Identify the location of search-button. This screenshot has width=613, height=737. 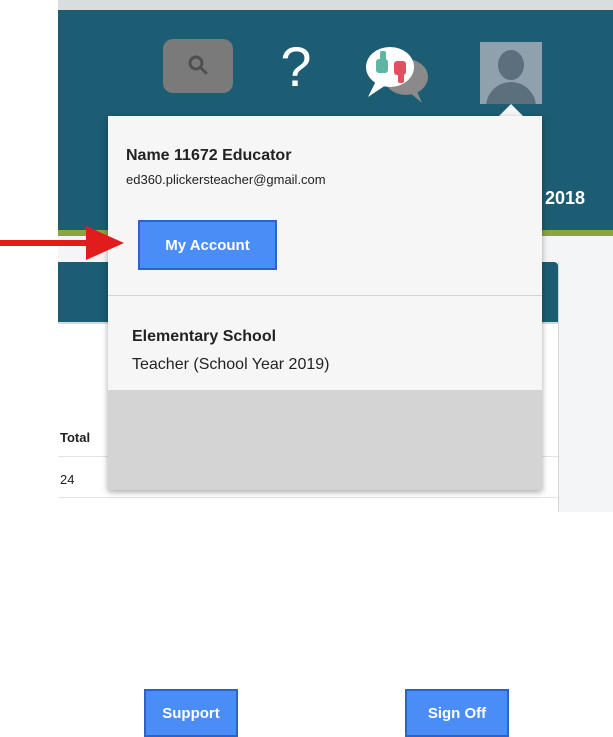
(198, 66).